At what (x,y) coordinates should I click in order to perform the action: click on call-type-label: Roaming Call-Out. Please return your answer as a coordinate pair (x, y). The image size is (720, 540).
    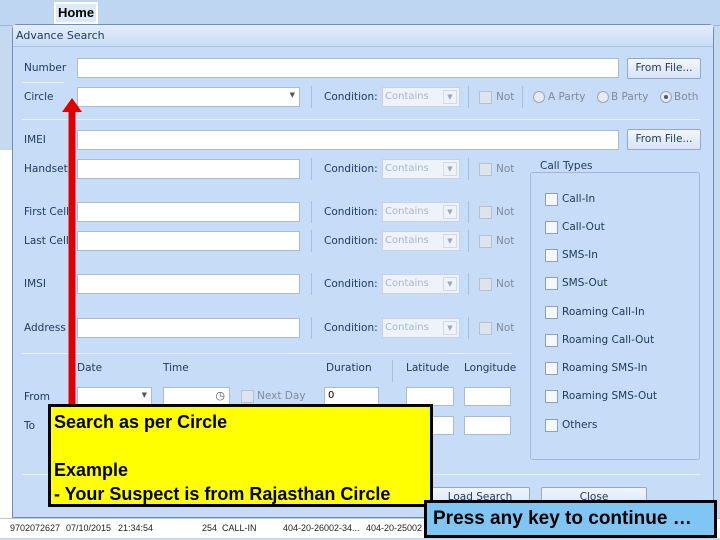
    Looking at the image, I should click on (608, 340).